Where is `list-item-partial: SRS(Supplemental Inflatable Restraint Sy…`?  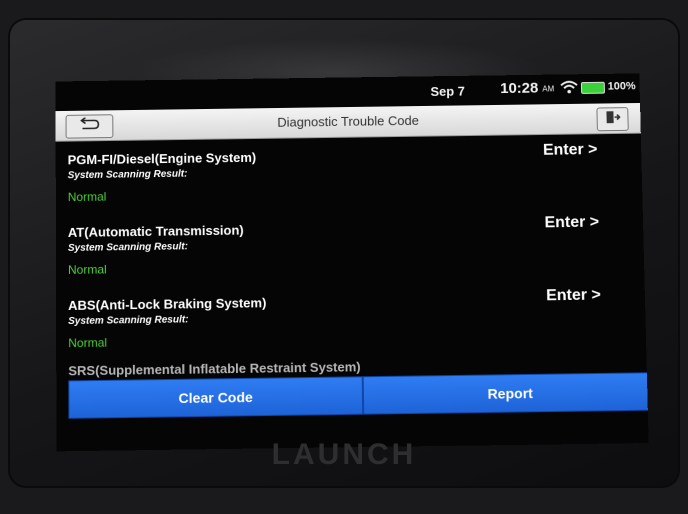 list-item-partial: SRS(Supplemental Inflatable Restraint Sy… is located at coordinates (214, 368).